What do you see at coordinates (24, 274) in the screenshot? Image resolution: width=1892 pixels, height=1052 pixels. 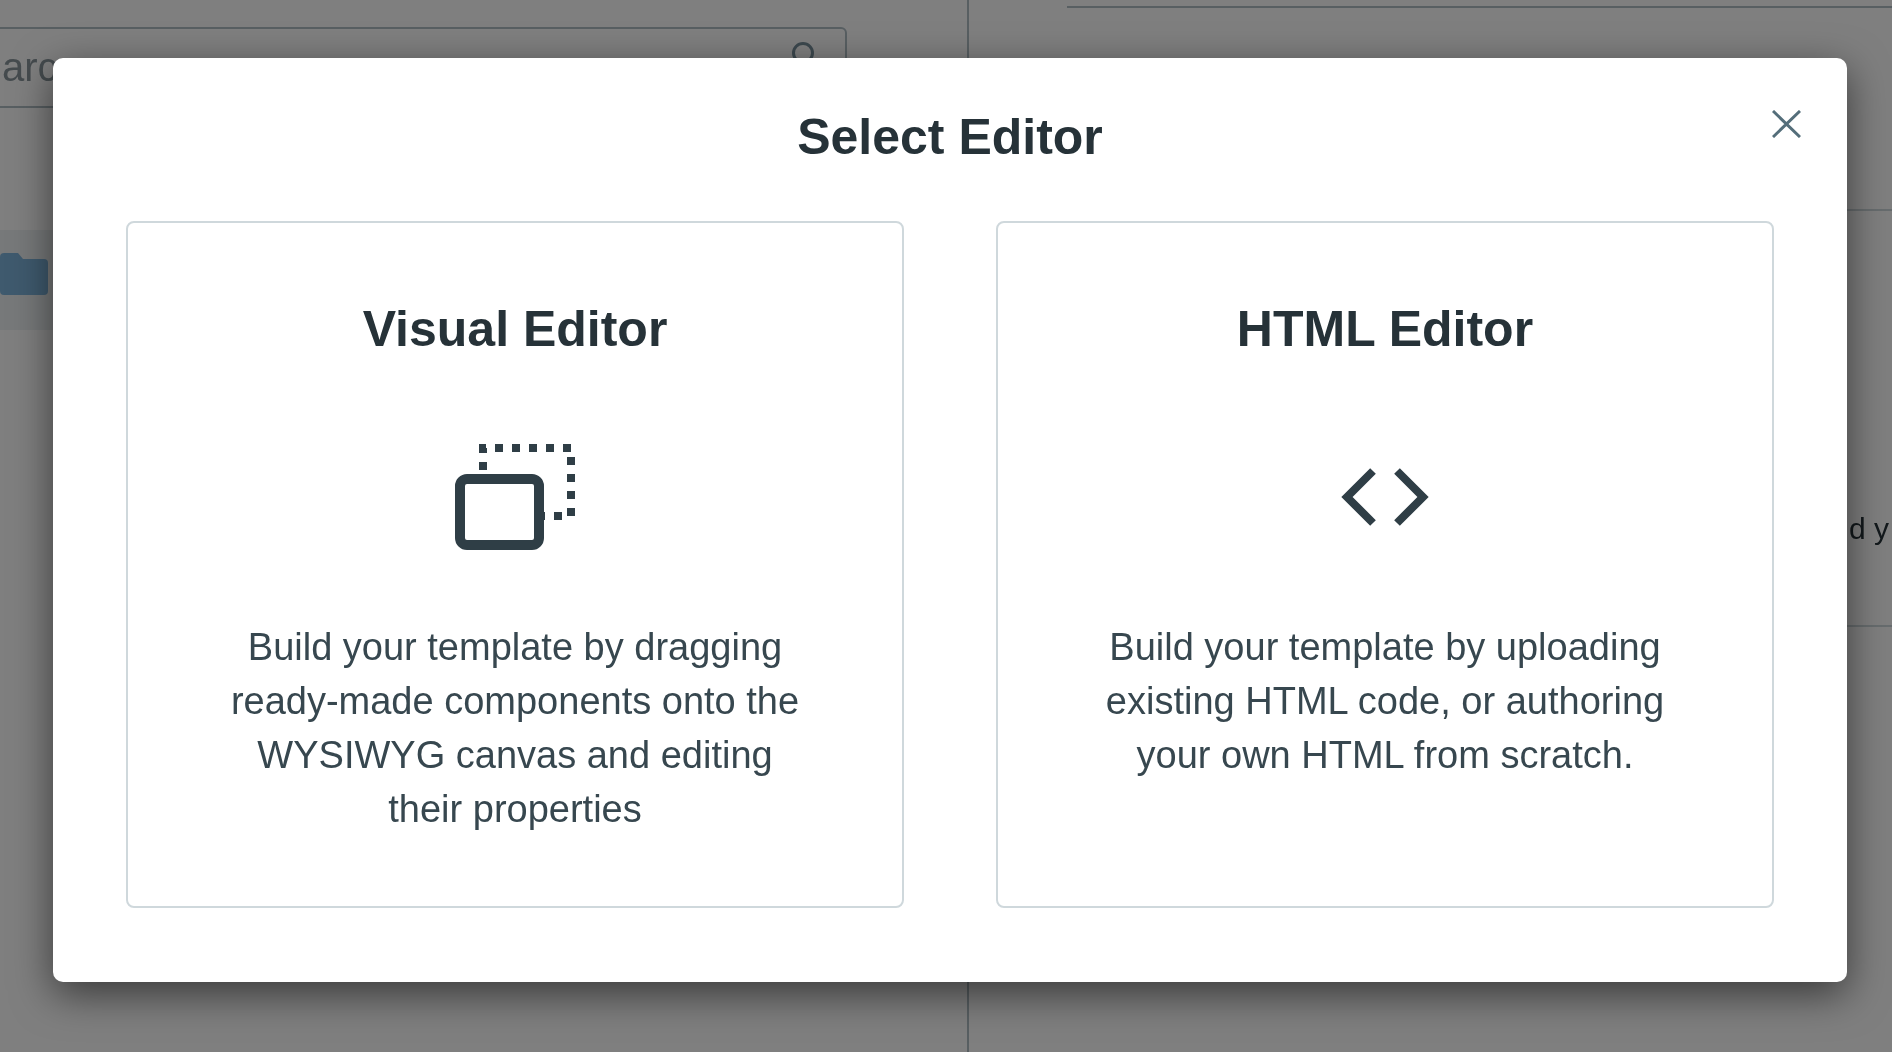 I see `folder-icon` at bounding box center [24, 274].